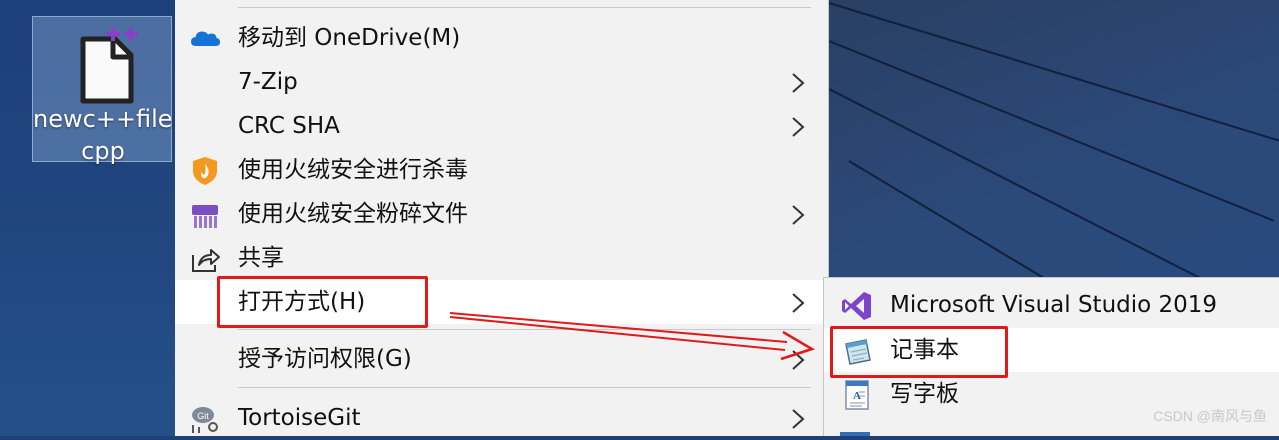 This screenshot has height=440, width=1279. I want to click on annotation-arrow, so click(632, 336).